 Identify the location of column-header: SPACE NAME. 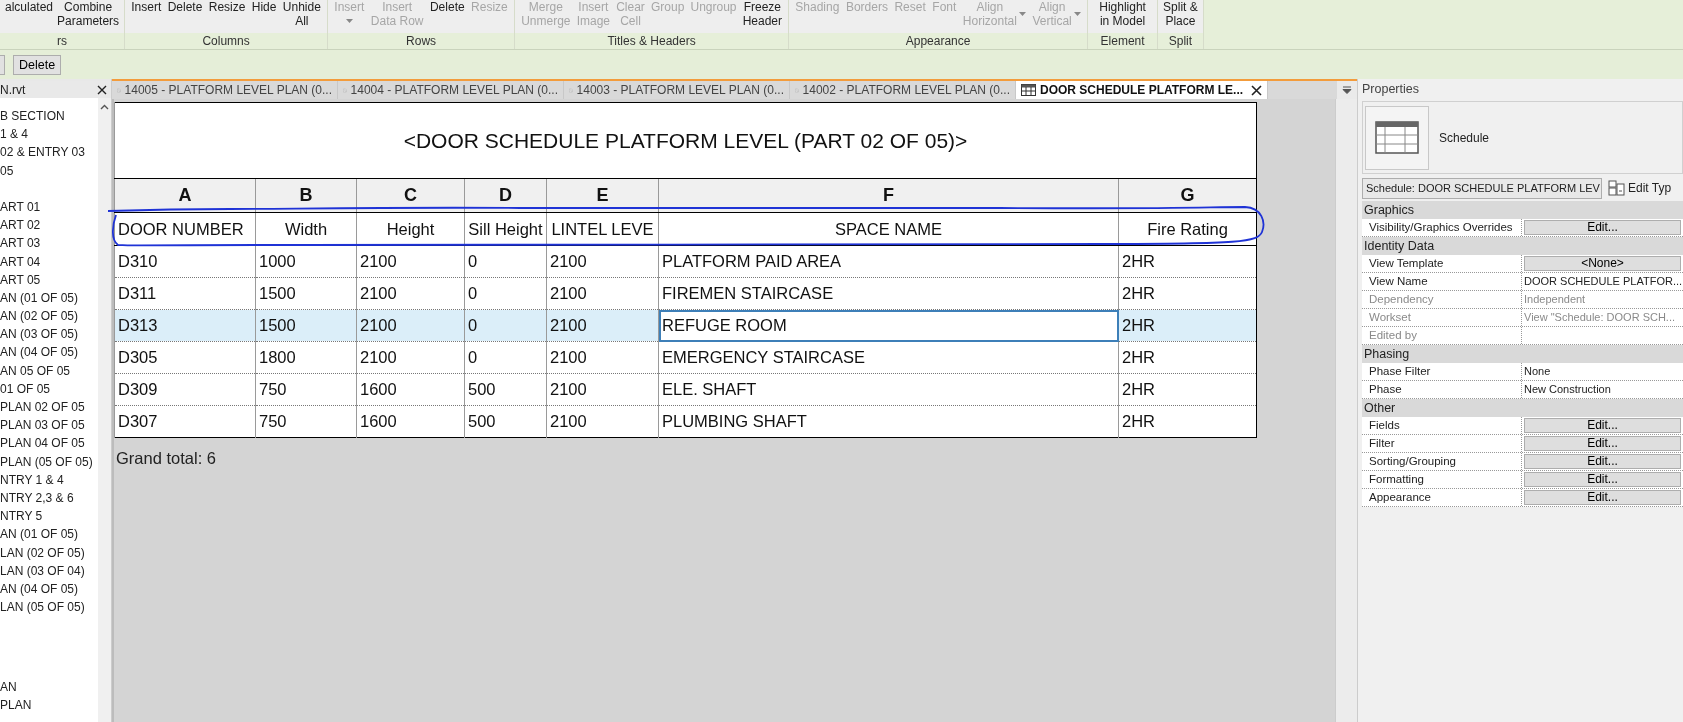
(888, 229).